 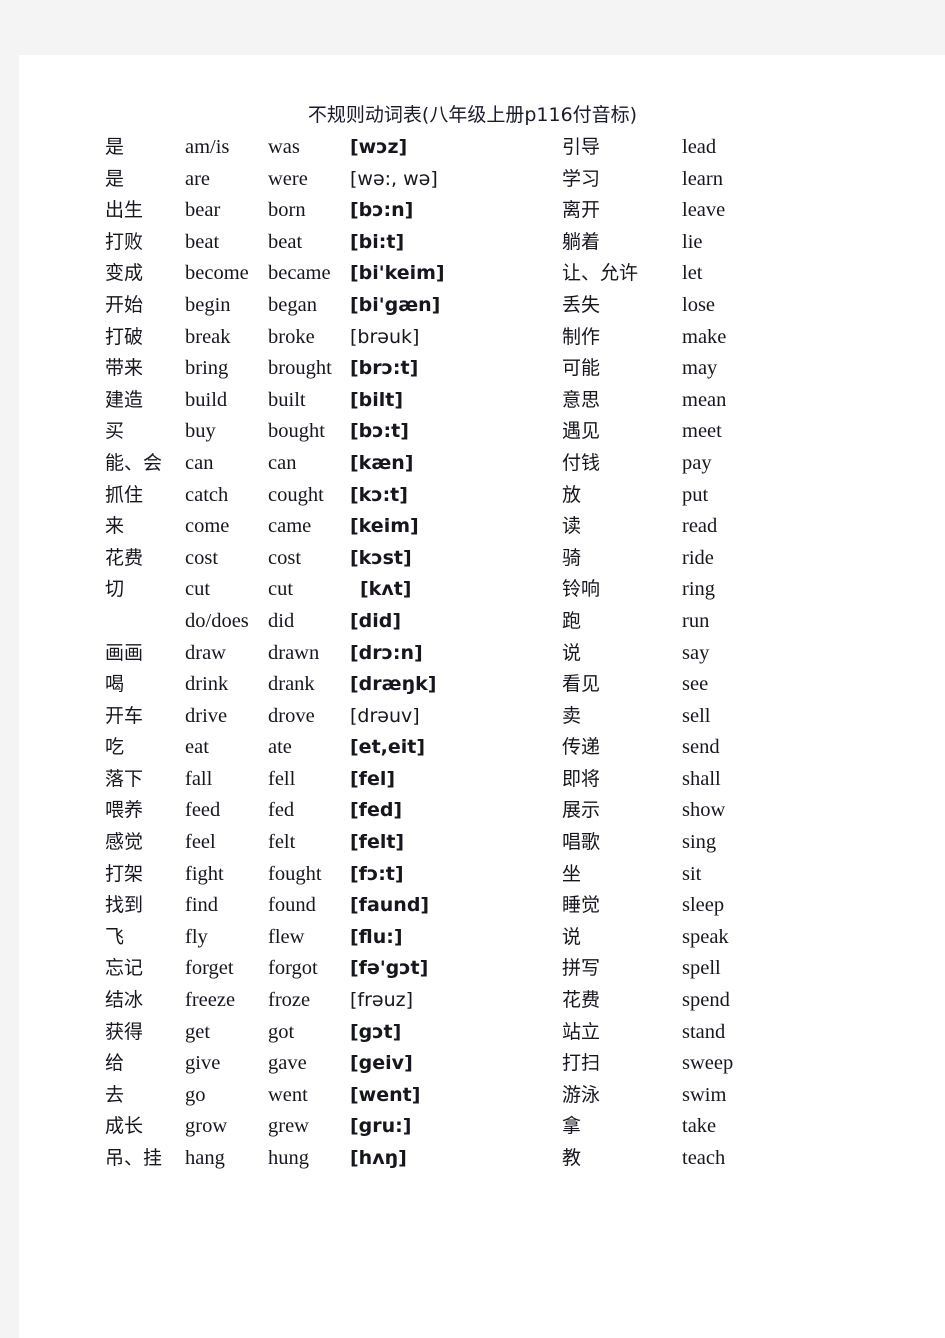 What do you see at coordinates (482, 338) in the screenshot?
I see `table-row: 打破 break broke [brəuk] 制作 make` at bounding box center [482, 338].